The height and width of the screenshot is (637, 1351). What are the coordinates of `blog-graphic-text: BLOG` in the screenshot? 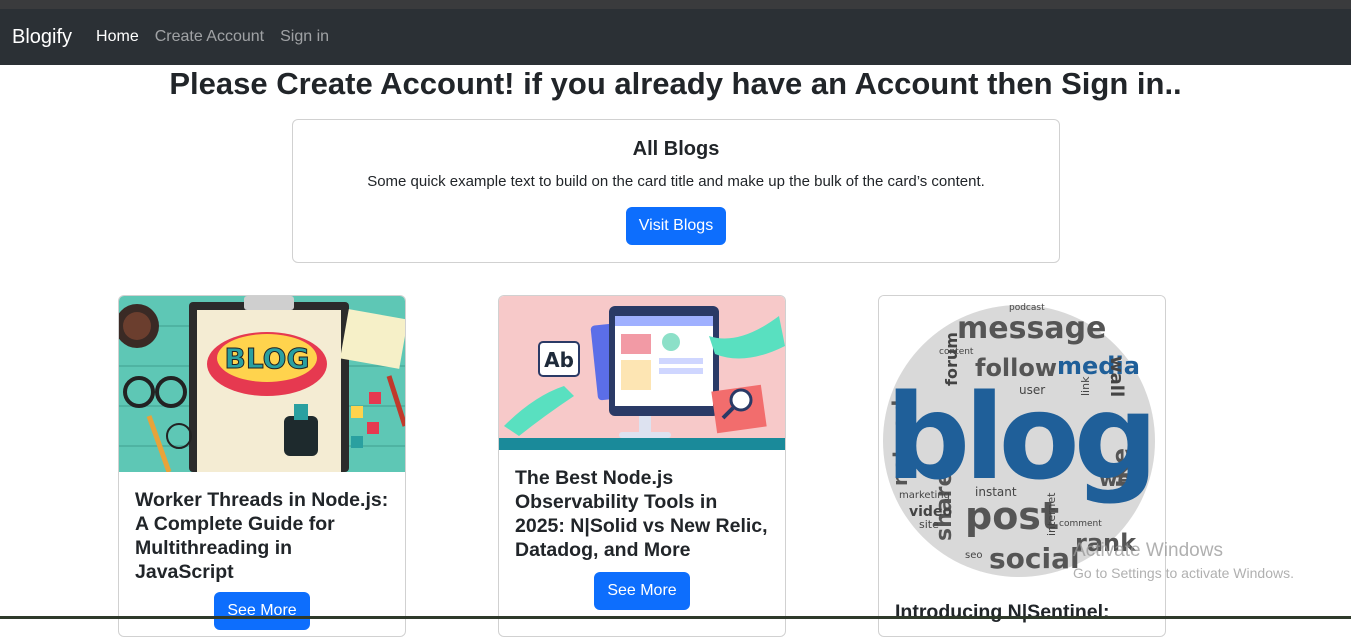 It's located at (267, 358).